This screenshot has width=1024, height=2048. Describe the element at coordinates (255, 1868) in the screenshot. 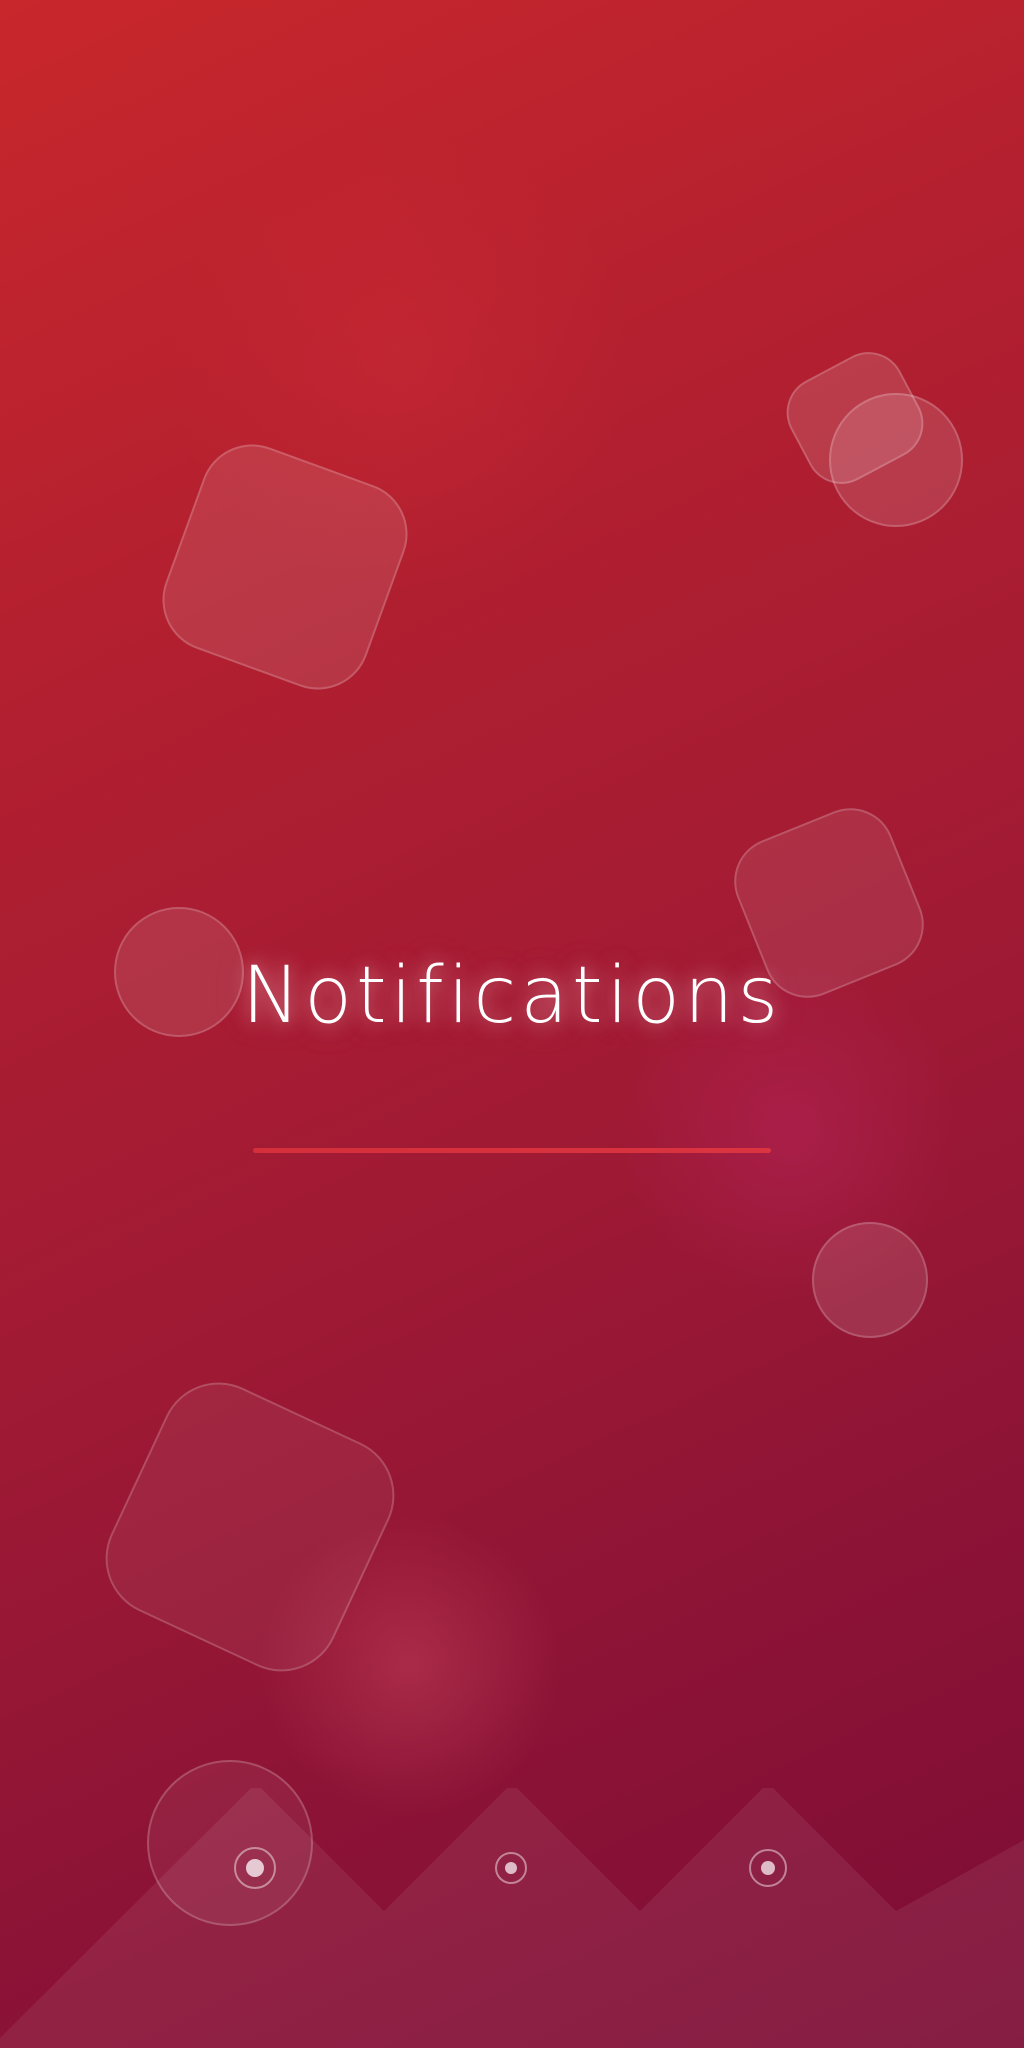

I see `page-dot-1-active` at that location.